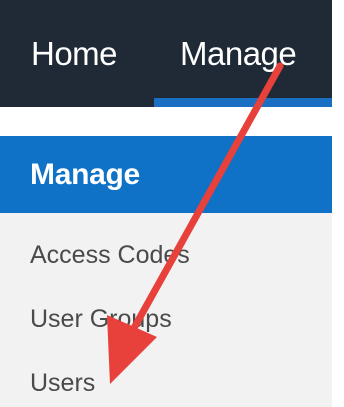 The height and width of the screenshot is (407, 344). I want to click on nav-tab-home: Home, so click(74, 53).